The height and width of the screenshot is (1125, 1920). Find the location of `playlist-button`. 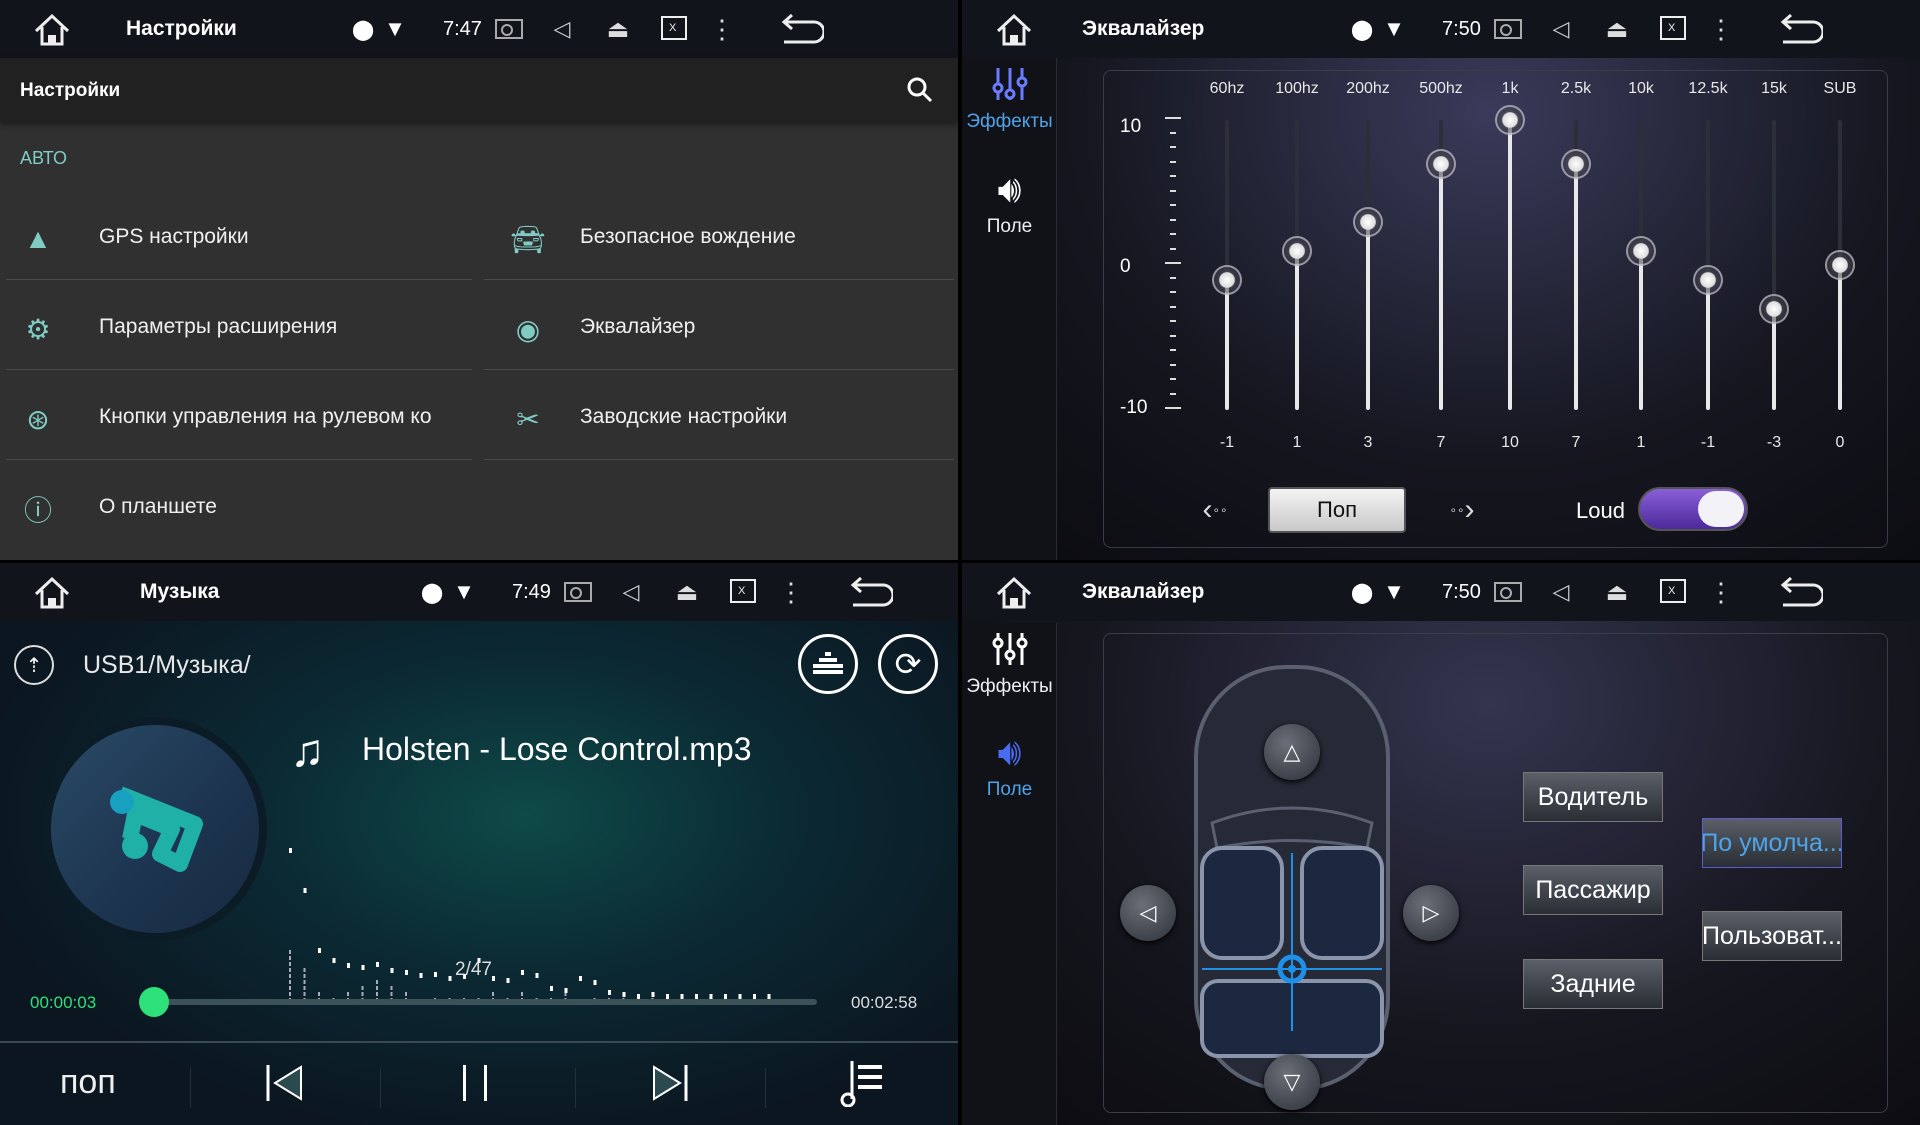

playlist-button is located at coordinates (863, 1083).